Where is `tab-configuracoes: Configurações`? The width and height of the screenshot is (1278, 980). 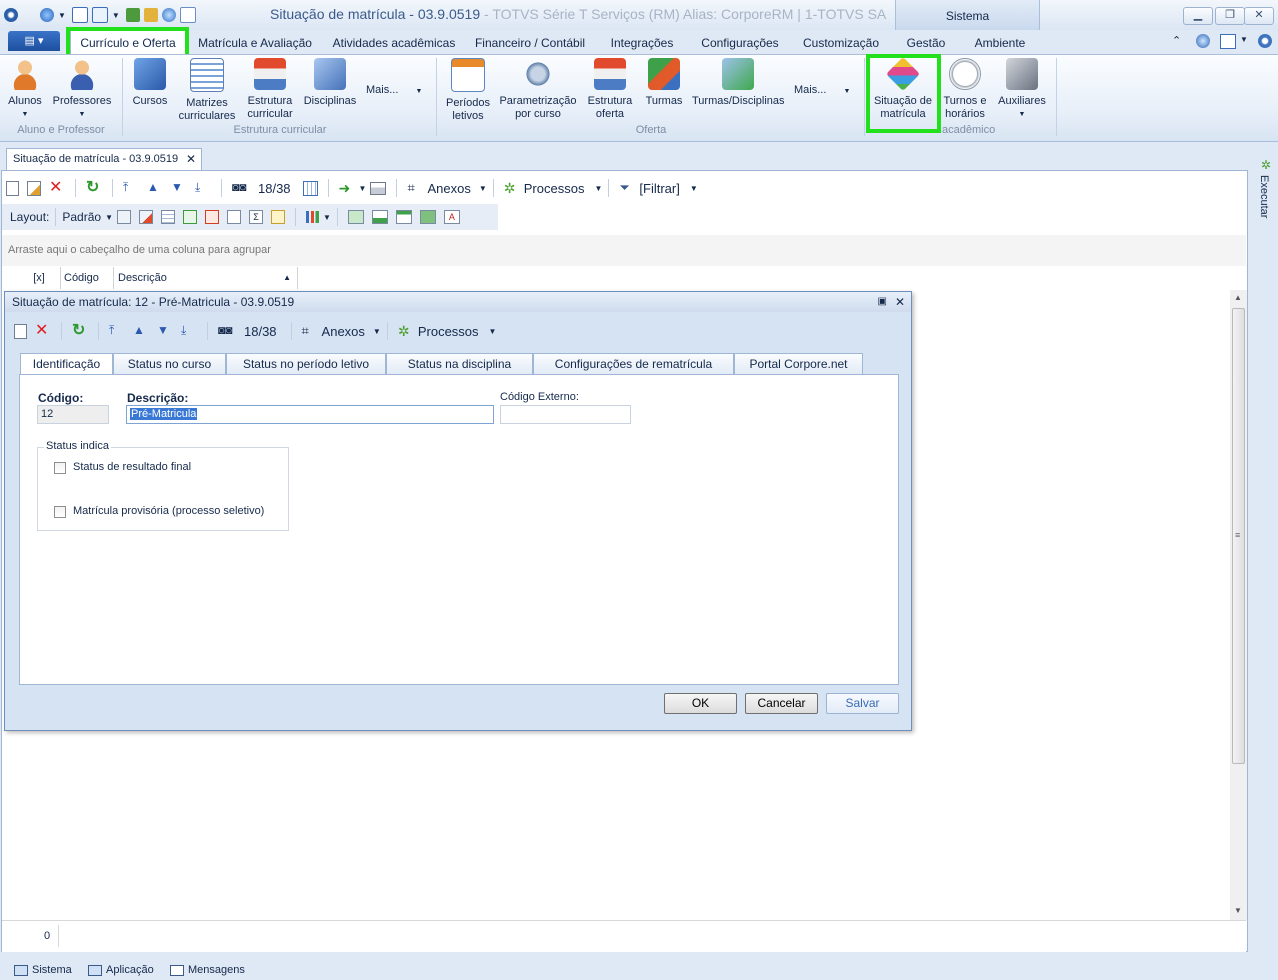 tab-configuracoes: Configurações is located at coordinates (740, 42).